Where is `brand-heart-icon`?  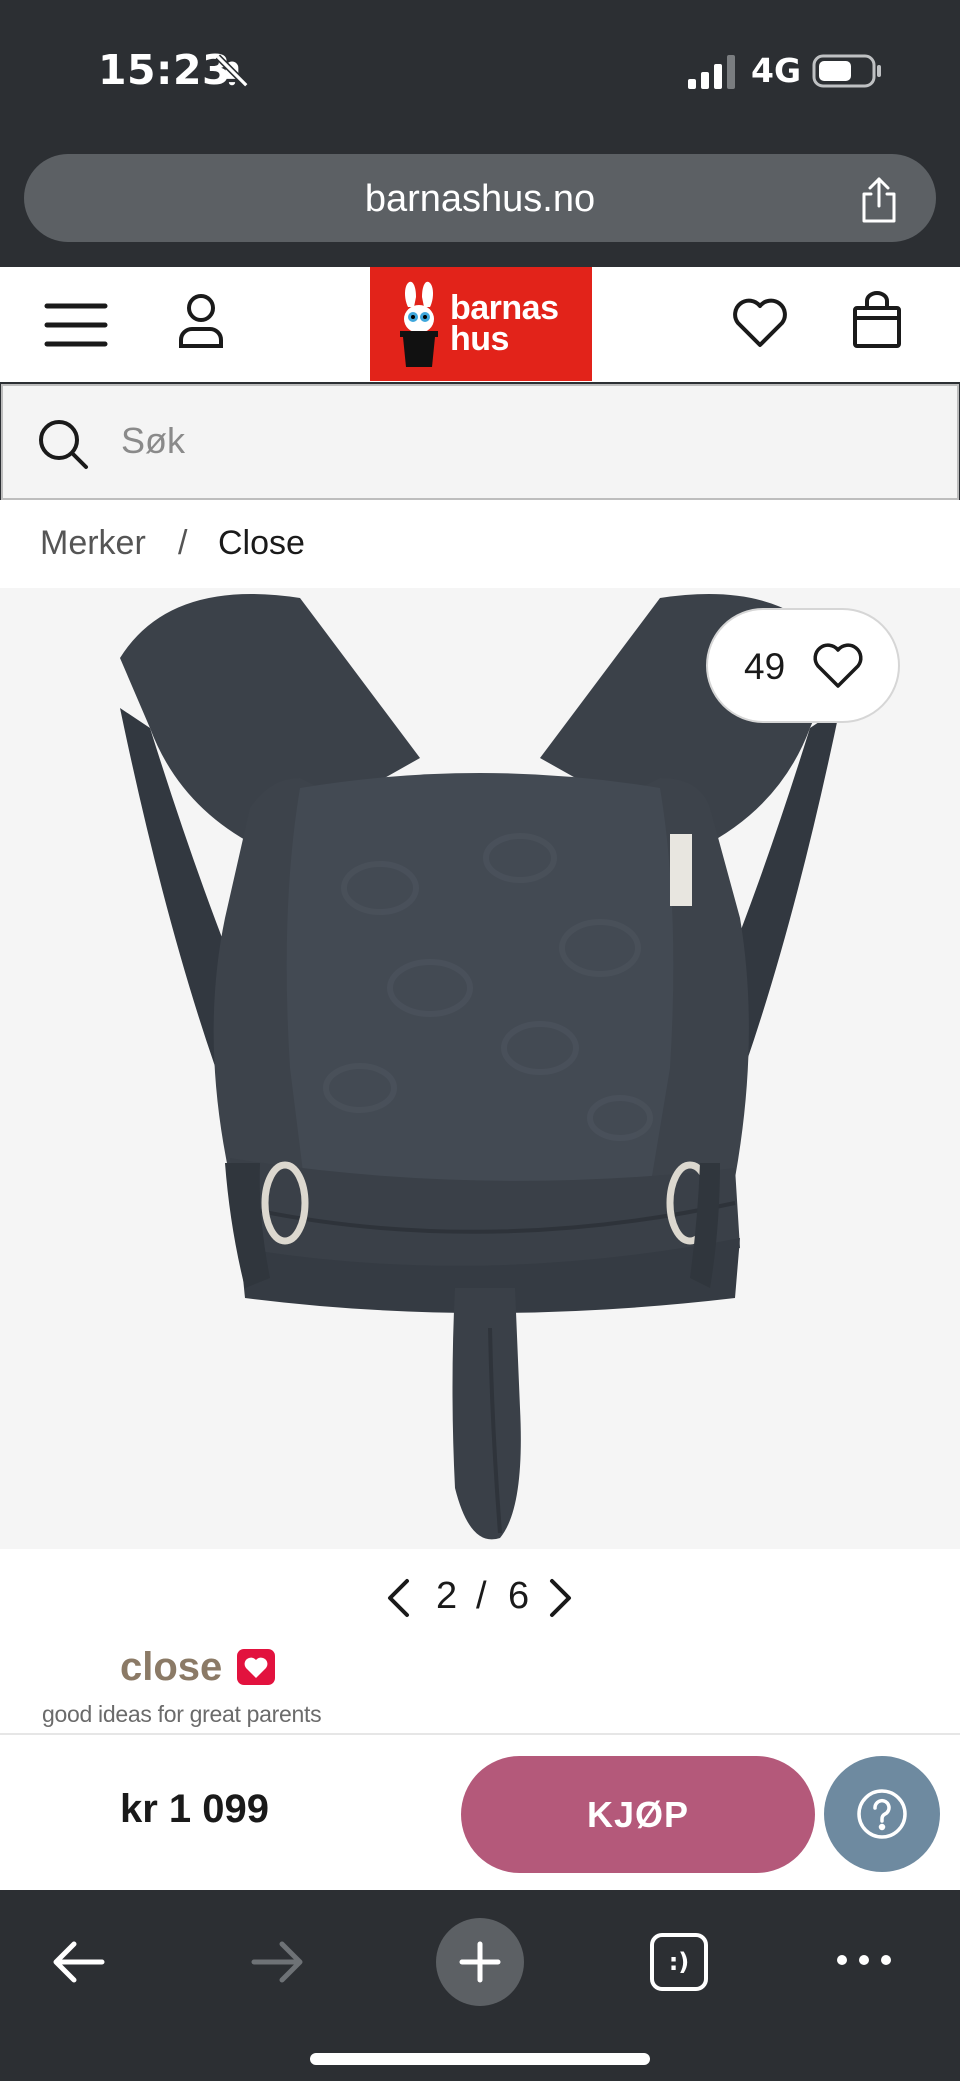 brand-heart-icon is located at coordinates (256, 1667).